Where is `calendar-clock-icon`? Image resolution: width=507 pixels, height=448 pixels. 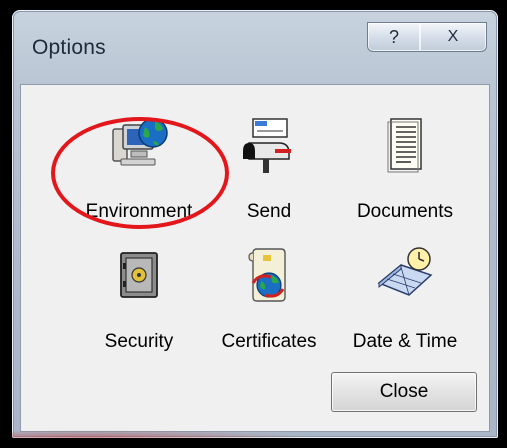
calendar-clock-icon is located at coordinates (405, 271).